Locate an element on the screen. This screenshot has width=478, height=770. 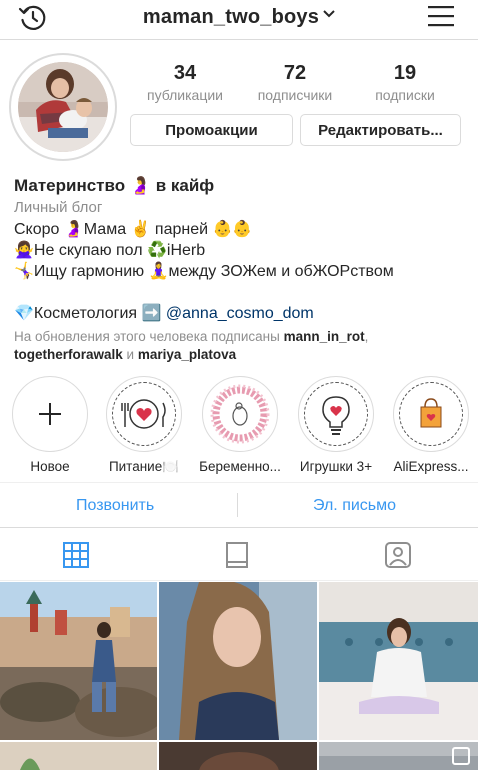
bio-line-1: Скоро 🤰Мама ✌️ парней 👶👶 is located at coordinates (133, 229).